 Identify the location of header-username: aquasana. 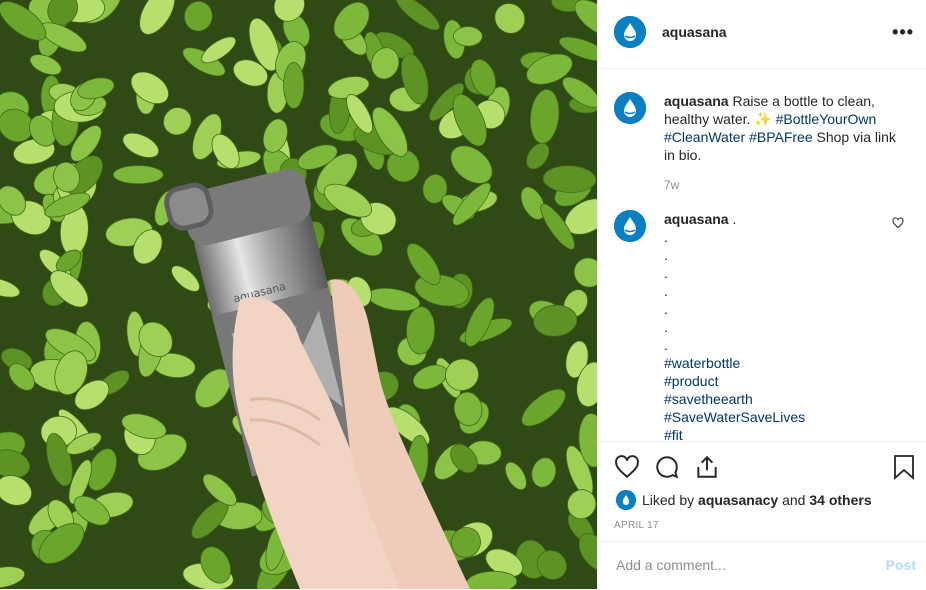
(694, 32).